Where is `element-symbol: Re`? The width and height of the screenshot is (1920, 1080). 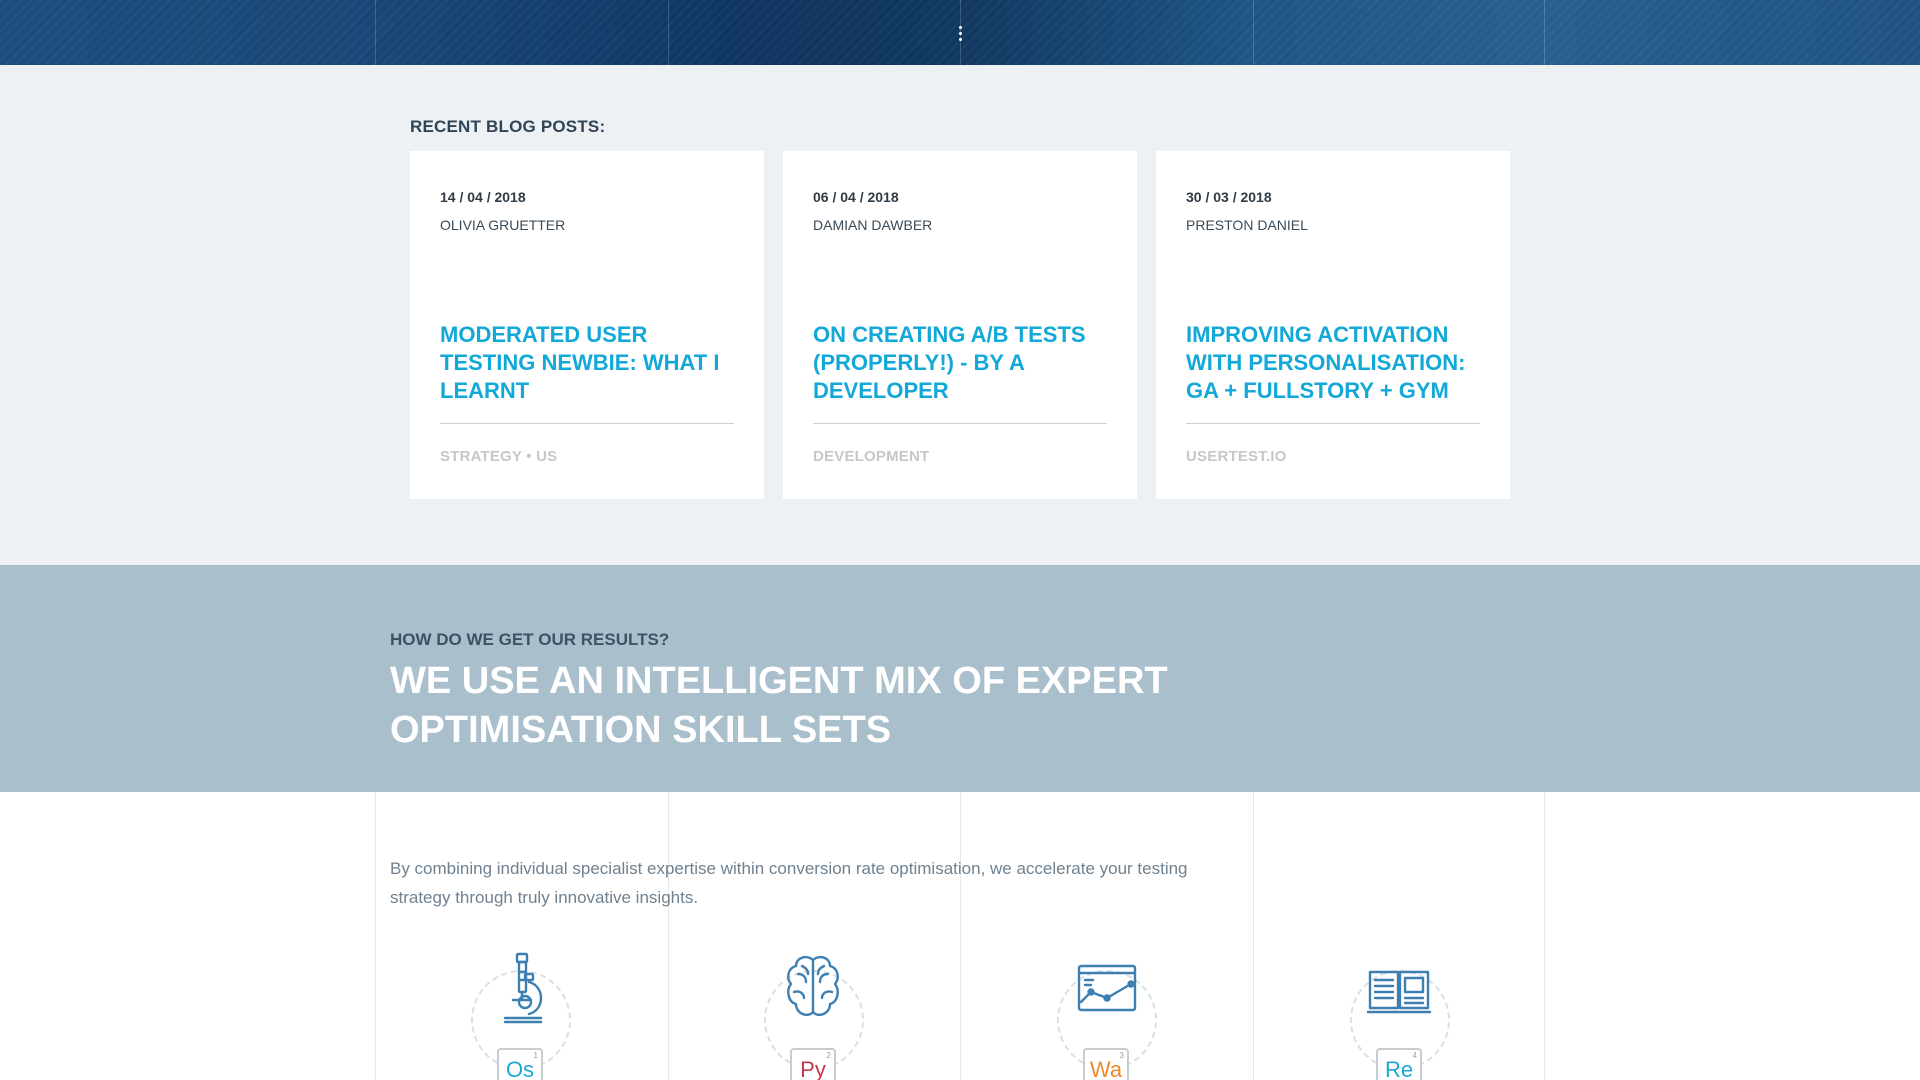
element-symbol: Re is located at coordinates (1399, 1068).